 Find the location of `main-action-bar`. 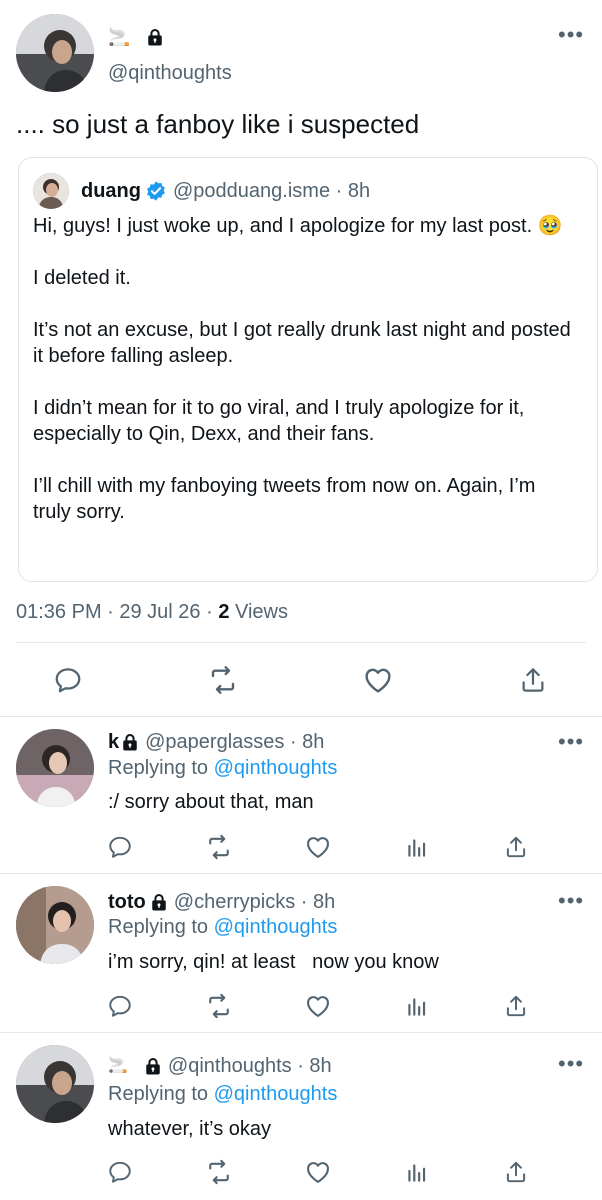

main-action-bar is located at coordinates (301, 680).